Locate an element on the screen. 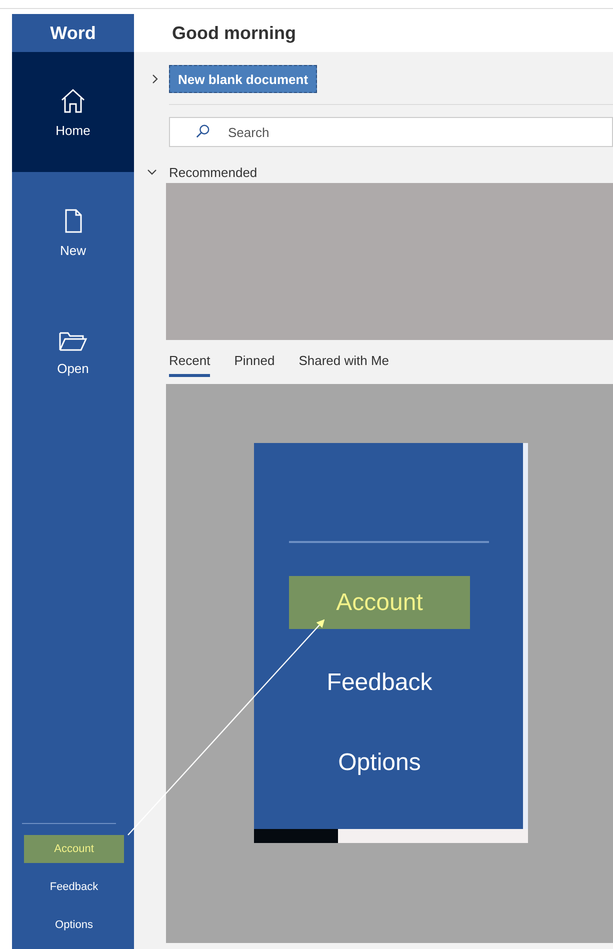 This screenshot has width=613, height=949. chevron-down-icon is located at coordinates (152, 172).